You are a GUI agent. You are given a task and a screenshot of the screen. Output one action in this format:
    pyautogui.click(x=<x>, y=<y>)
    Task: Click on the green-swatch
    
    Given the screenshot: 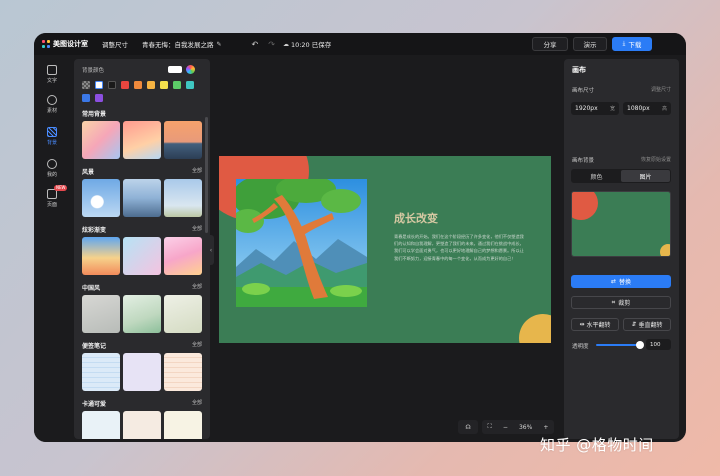 What is the action you would take?
    pyautogui.click(x=177, y=85)
    